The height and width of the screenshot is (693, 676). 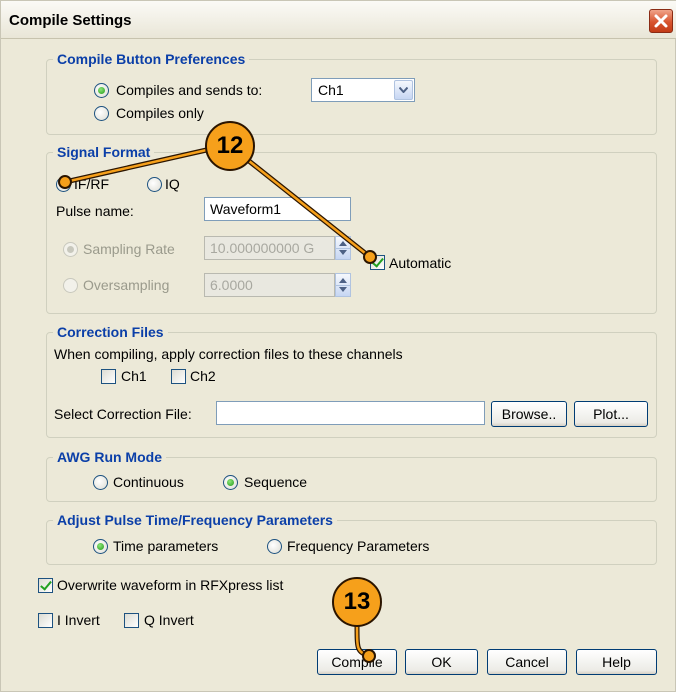 I want to click on help-button: Help, so click(x=616, y=662).